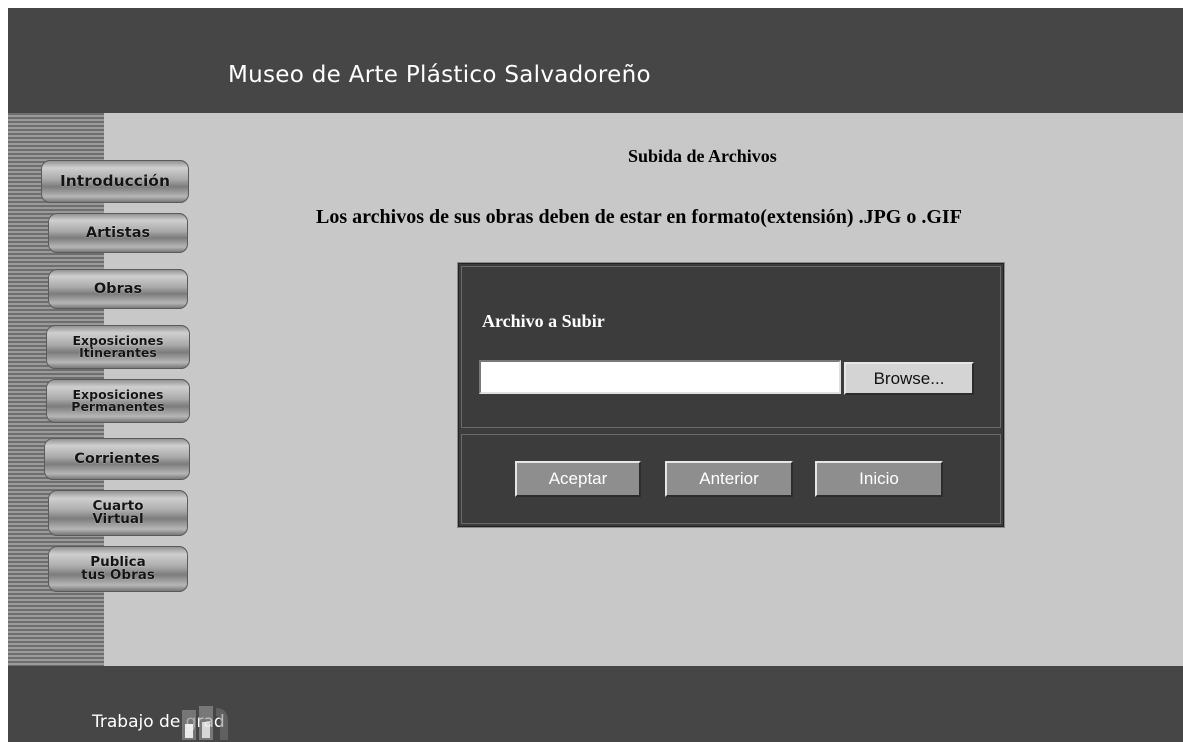  Describe the element at coordinates (118, 406) in the screenshot. I see `sidebar-item-label-line2: Permanentes` at that location.